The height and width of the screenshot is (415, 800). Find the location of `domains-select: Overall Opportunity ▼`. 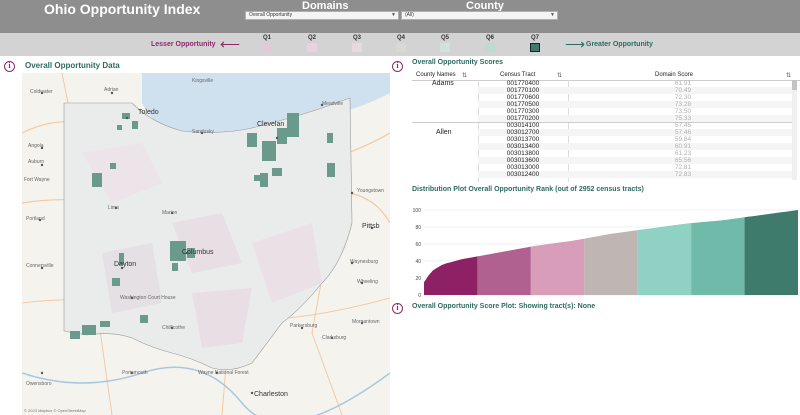

domains-select: Overall Opportunity ▼ is located at coordinates (322, 15).